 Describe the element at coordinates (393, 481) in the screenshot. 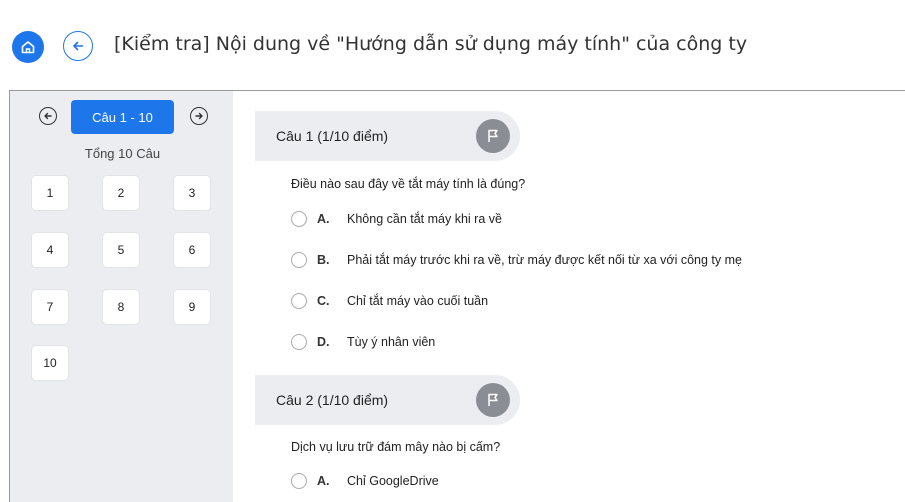

I see `option-text: Chỉ GoogleDrive` at that location.